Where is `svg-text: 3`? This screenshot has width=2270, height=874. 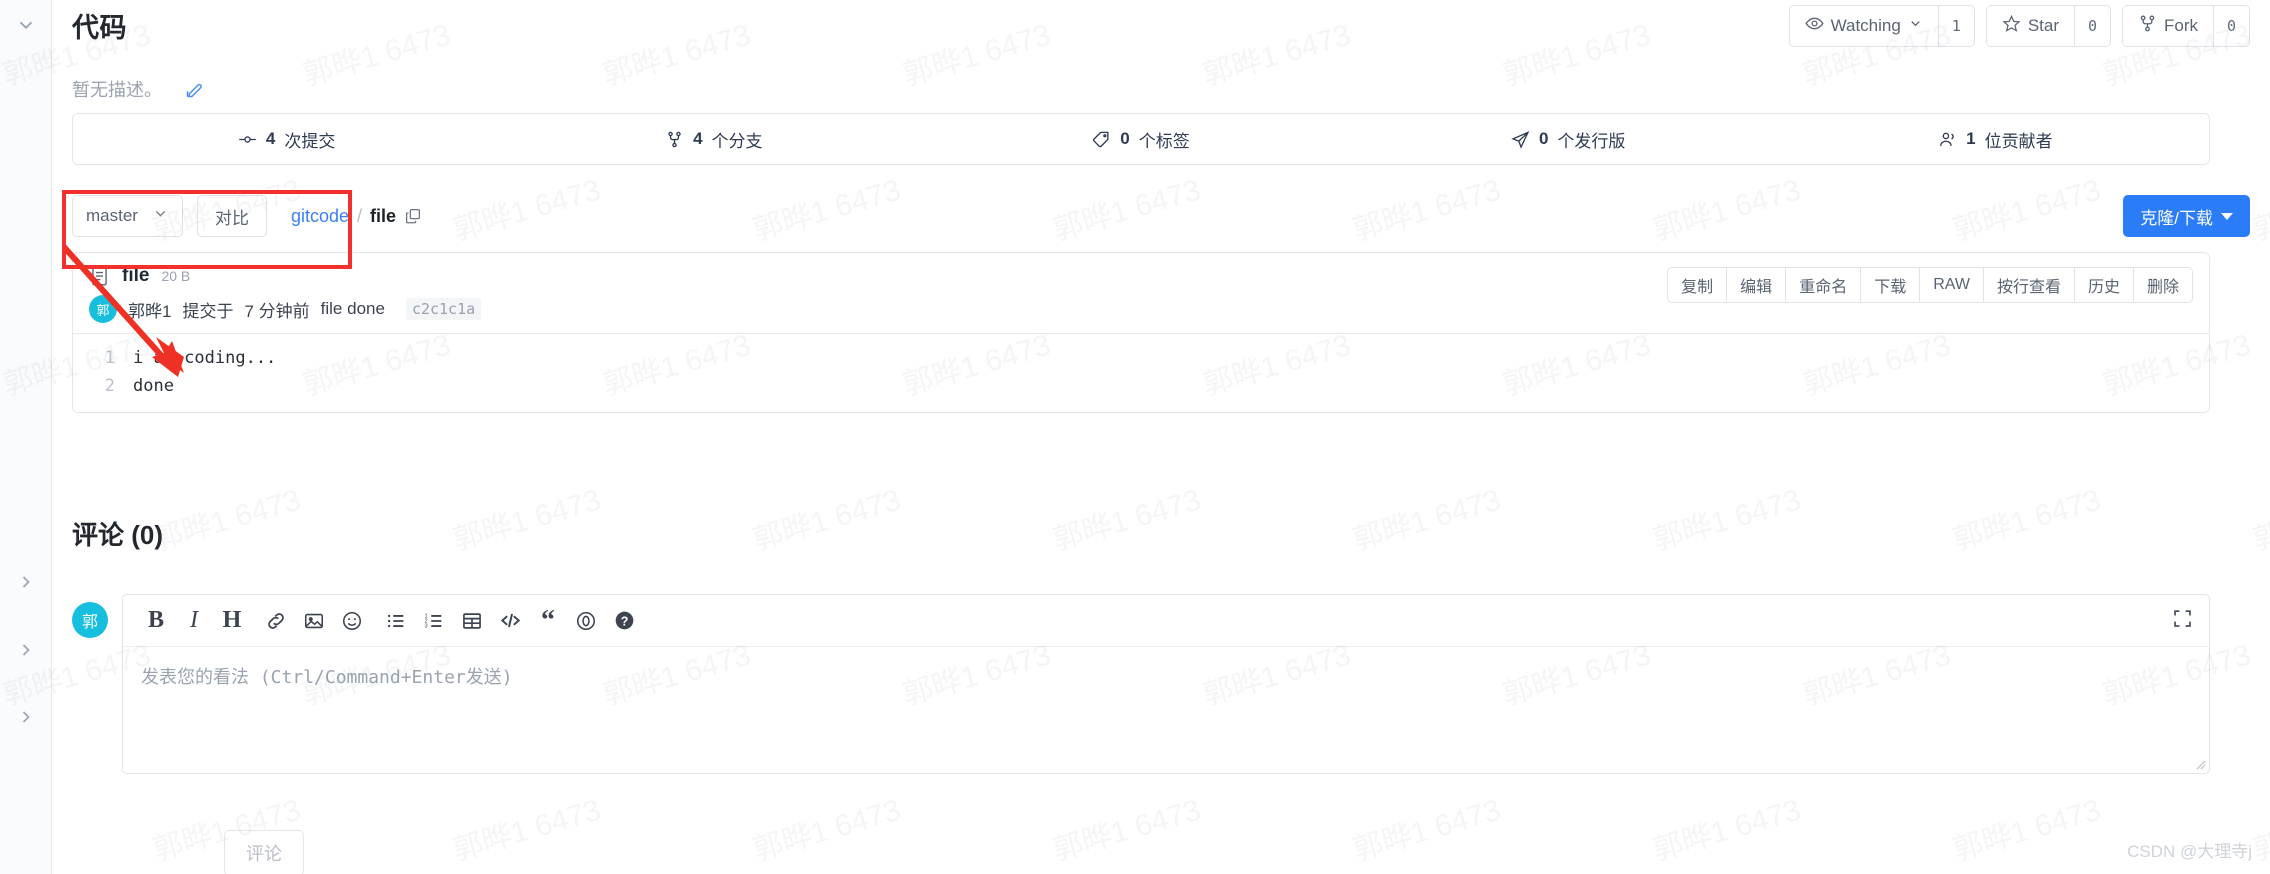
svg-text: 3 is located at coordinates (425, 626).